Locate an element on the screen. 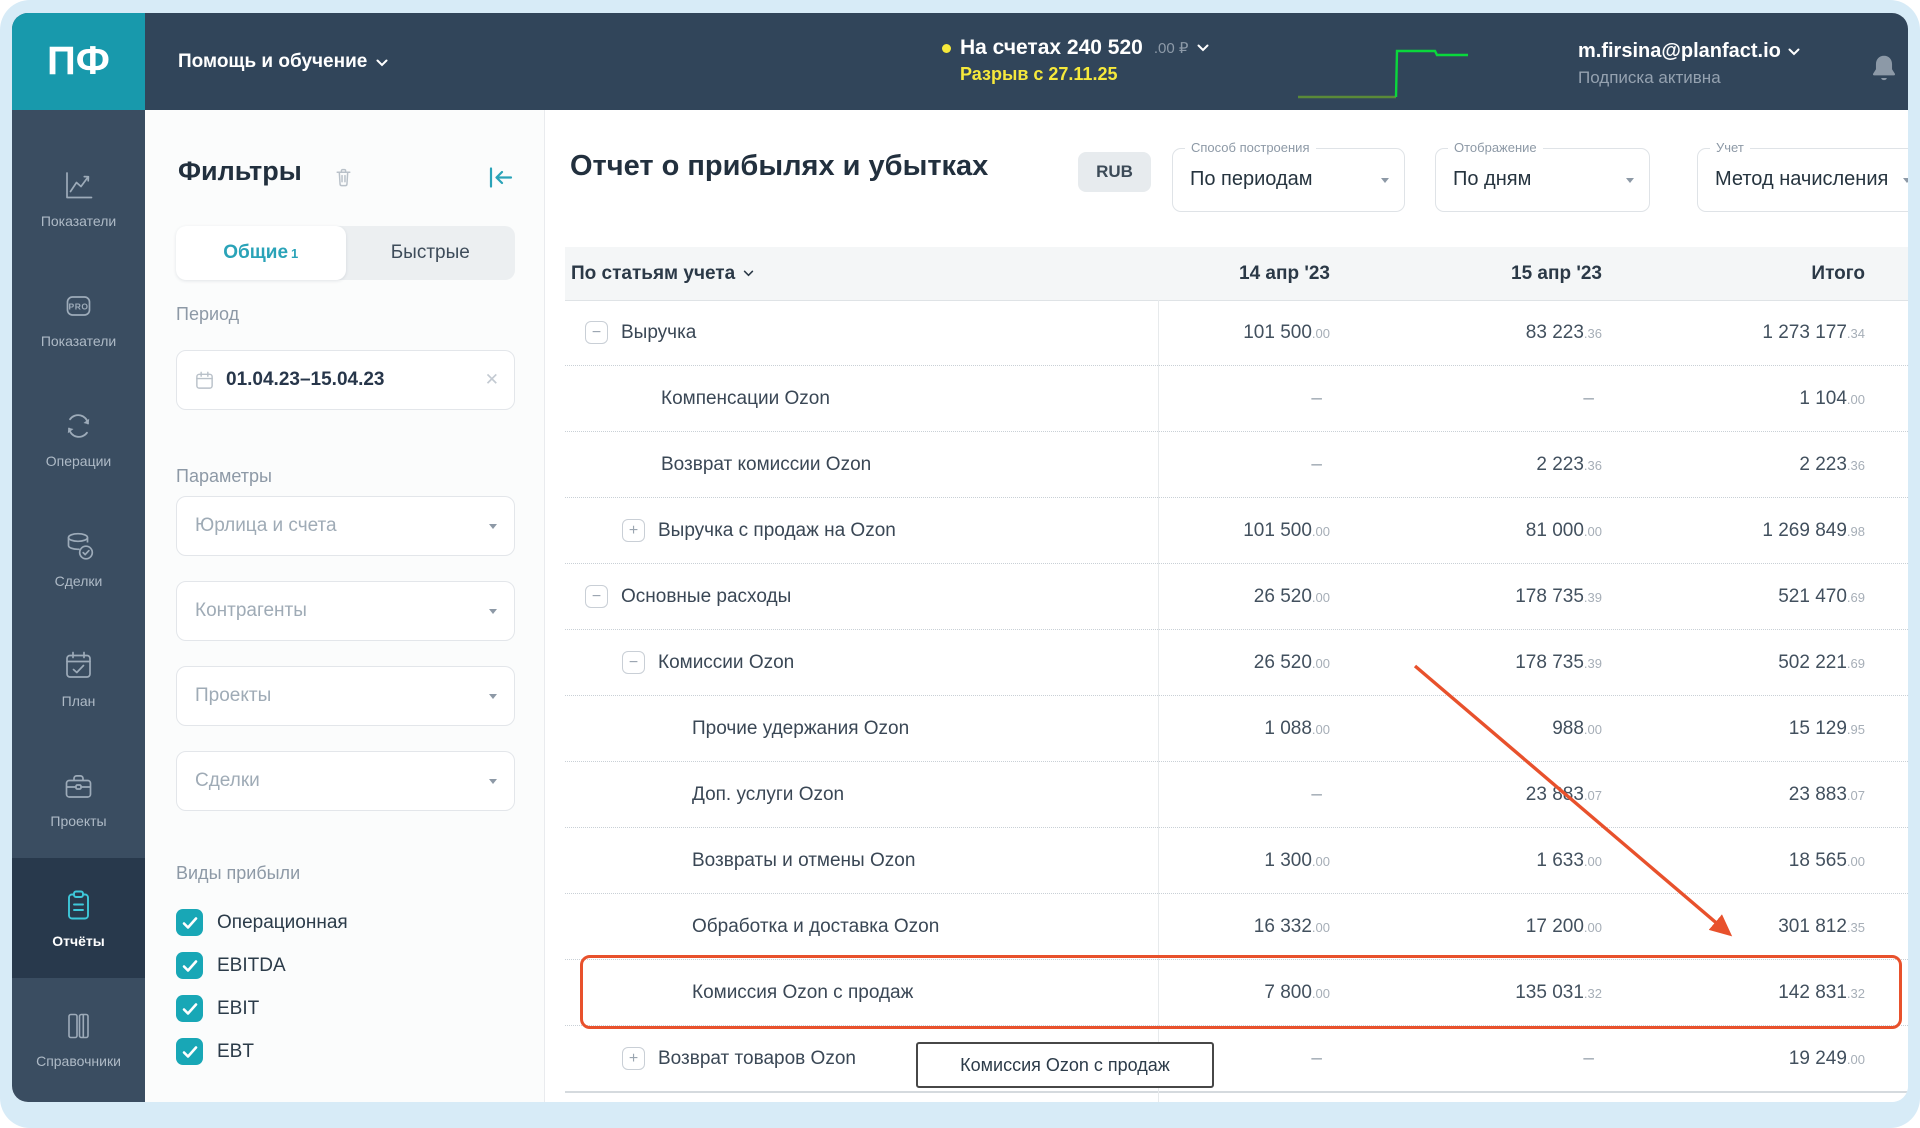 The width and height of the screenshot is (1920, 1128). row-value: 81 000.00 is located at coordinates (1563, 530).